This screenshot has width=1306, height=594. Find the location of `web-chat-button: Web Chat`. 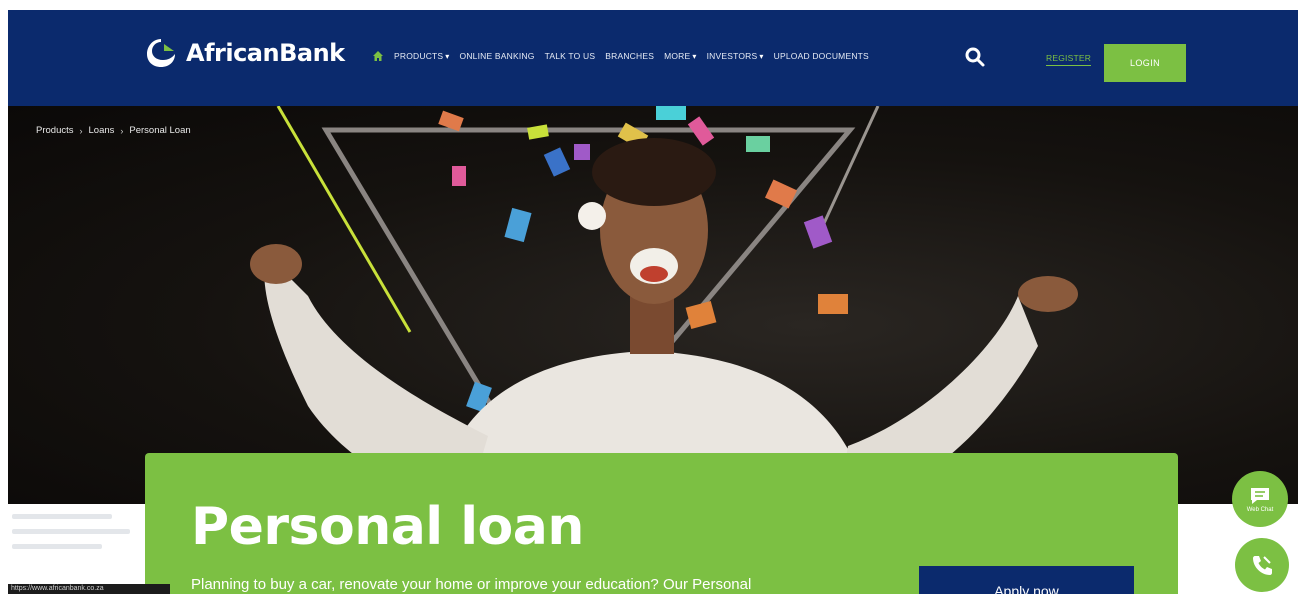

web-chat-button: Web Chat is located at coordinates (1260, 499).